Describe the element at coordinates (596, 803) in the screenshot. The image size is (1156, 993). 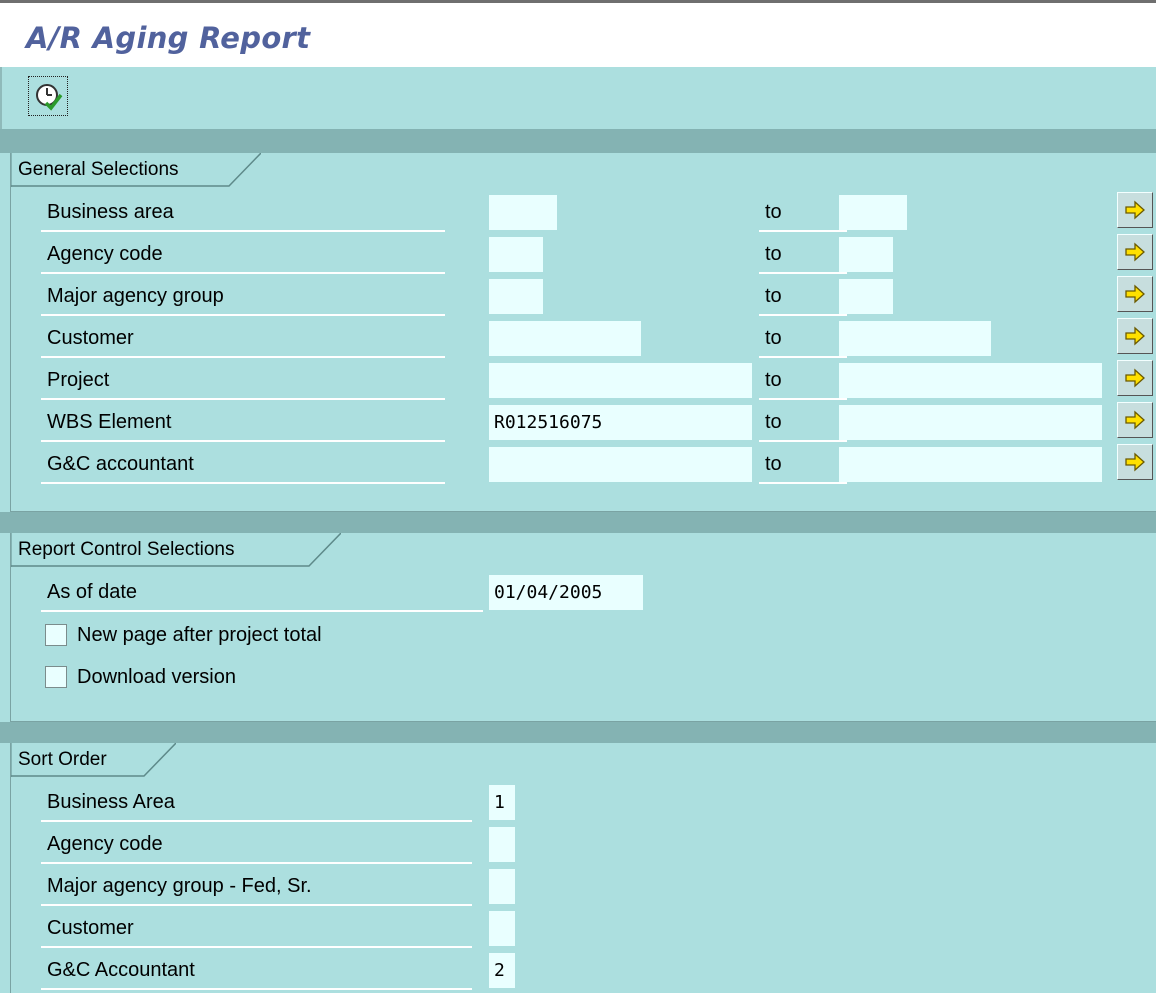
I see `sort-row: Business Area 1` at that location.